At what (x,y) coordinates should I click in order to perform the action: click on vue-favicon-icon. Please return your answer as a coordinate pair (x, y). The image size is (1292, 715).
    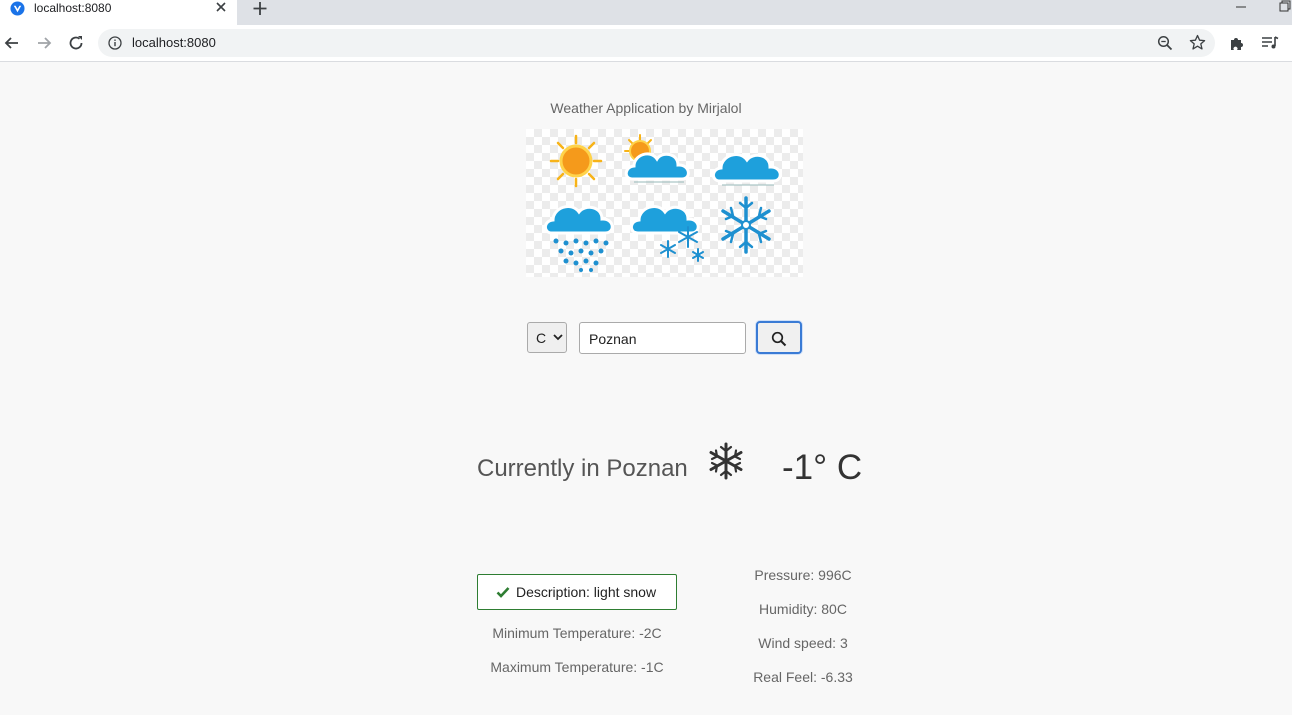
    Looking at the image, I should click on (17, 8).